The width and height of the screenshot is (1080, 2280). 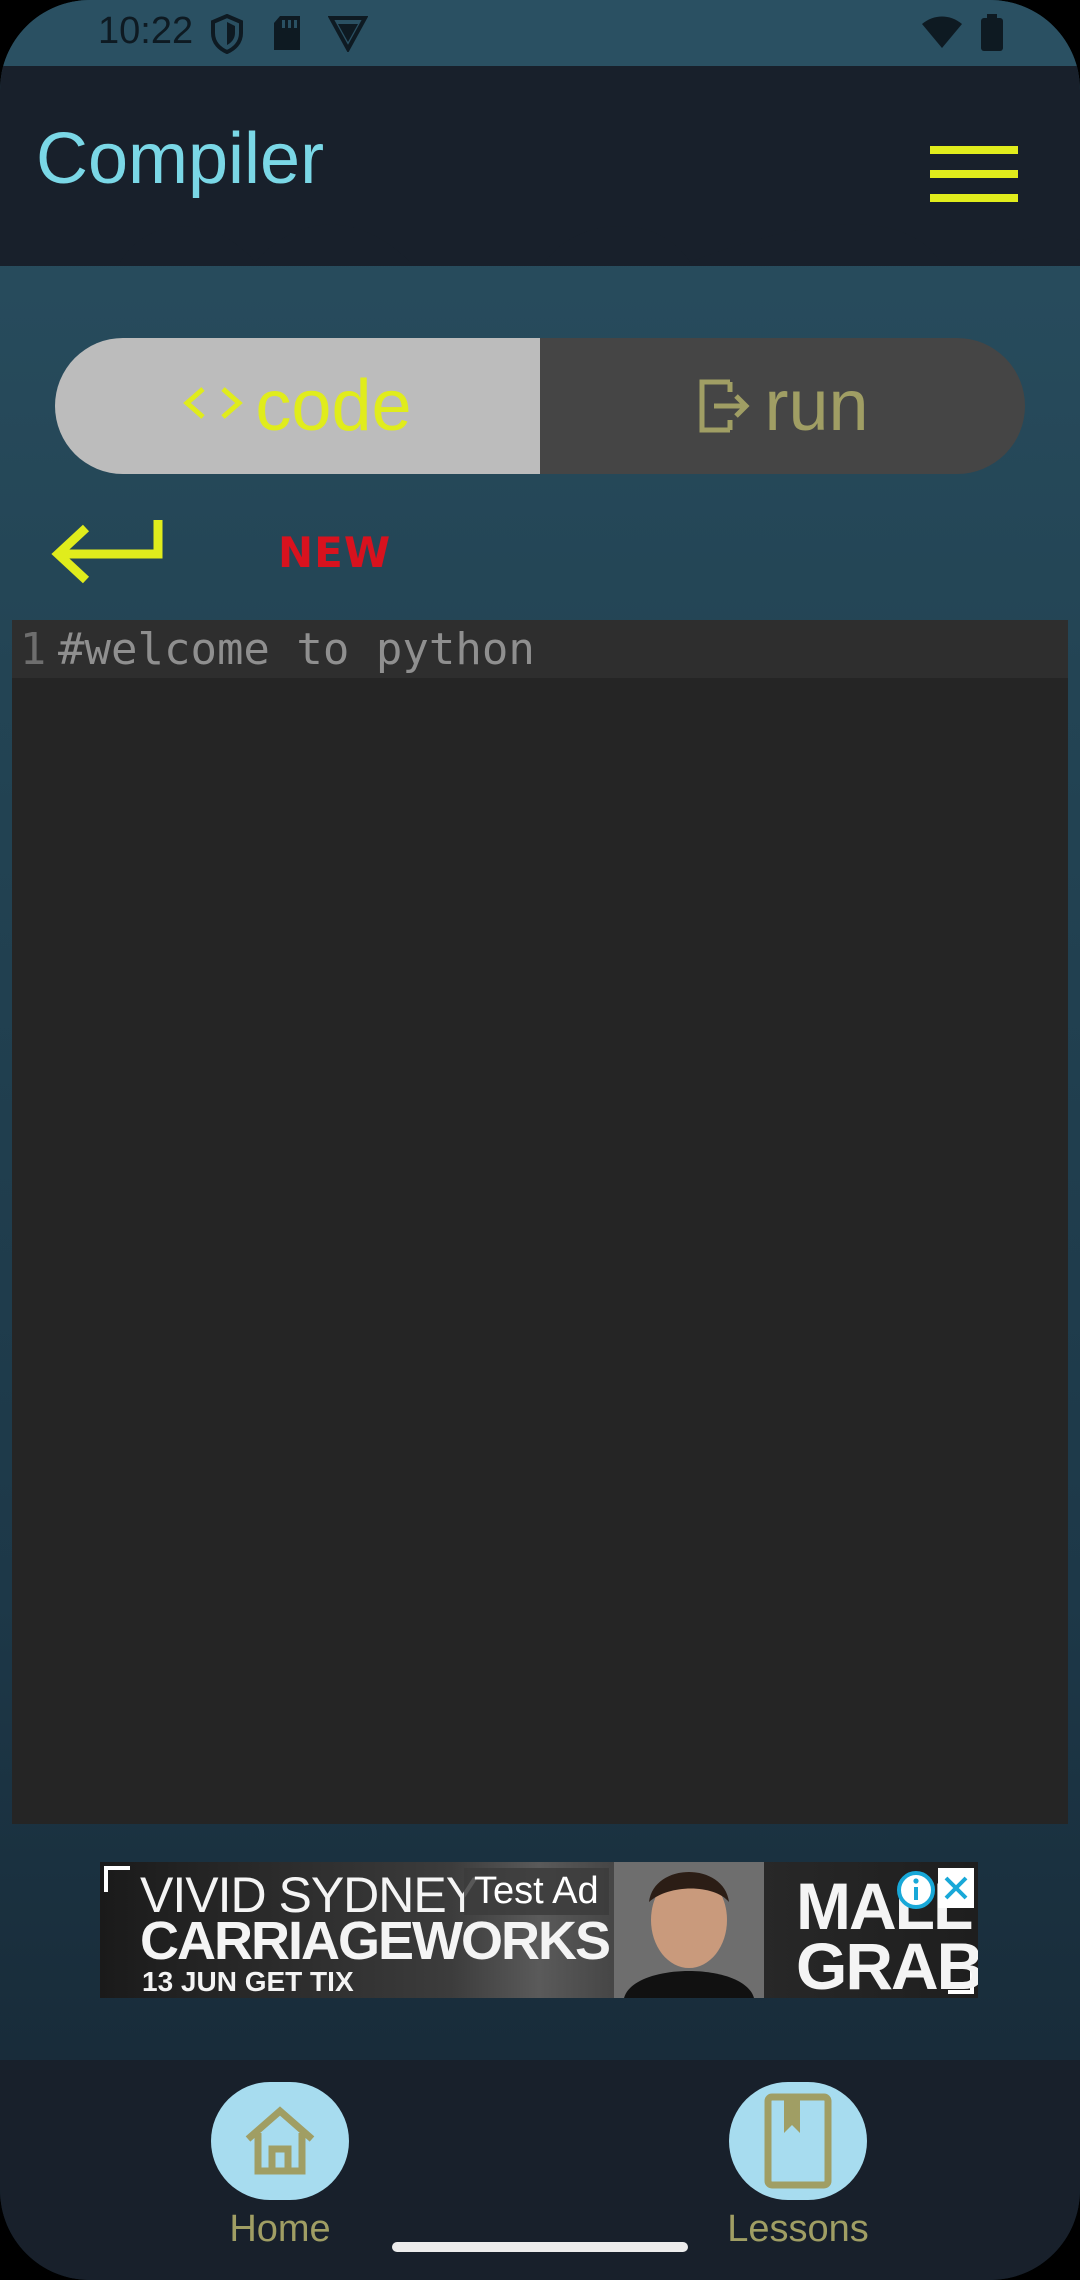 I want to click on vpn-icon, so click(x=348, y=34).